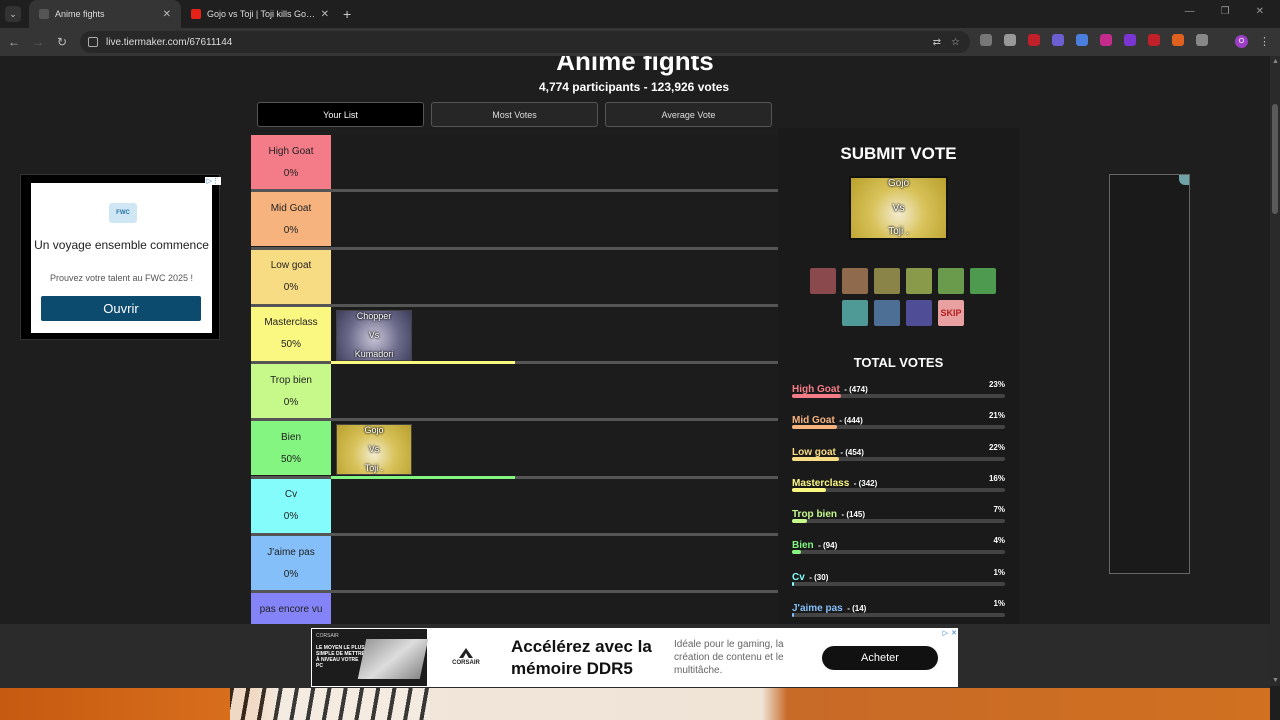 The image size is (1280, 720). What do you see at coordinates (14, 42) in the screenshot?
I see `back-icon: ←` at bounding box center [14, 42].